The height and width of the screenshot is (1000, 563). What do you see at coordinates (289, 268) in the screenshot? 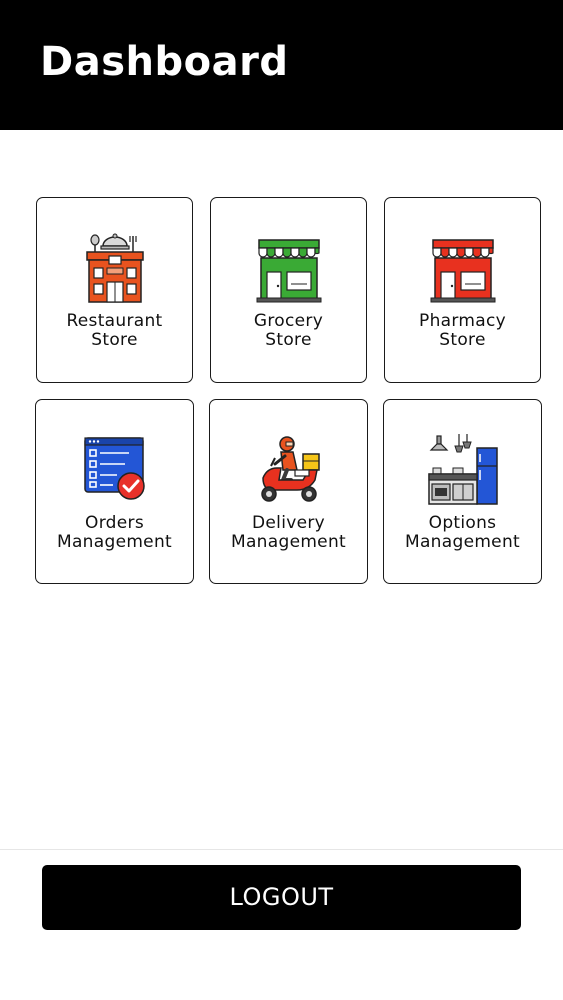
I see `grocery-store-icon` at bounding box center [289, 268].